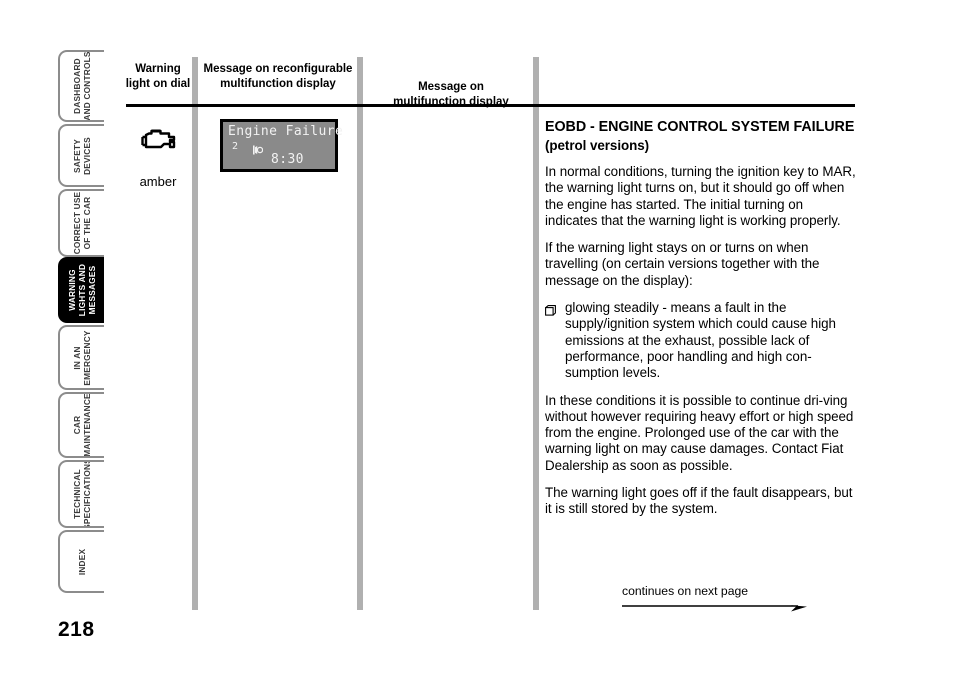 The width and height of the screenshot is (954, 698). I want to click on continues-label: continues on next page, so click(685, 591).